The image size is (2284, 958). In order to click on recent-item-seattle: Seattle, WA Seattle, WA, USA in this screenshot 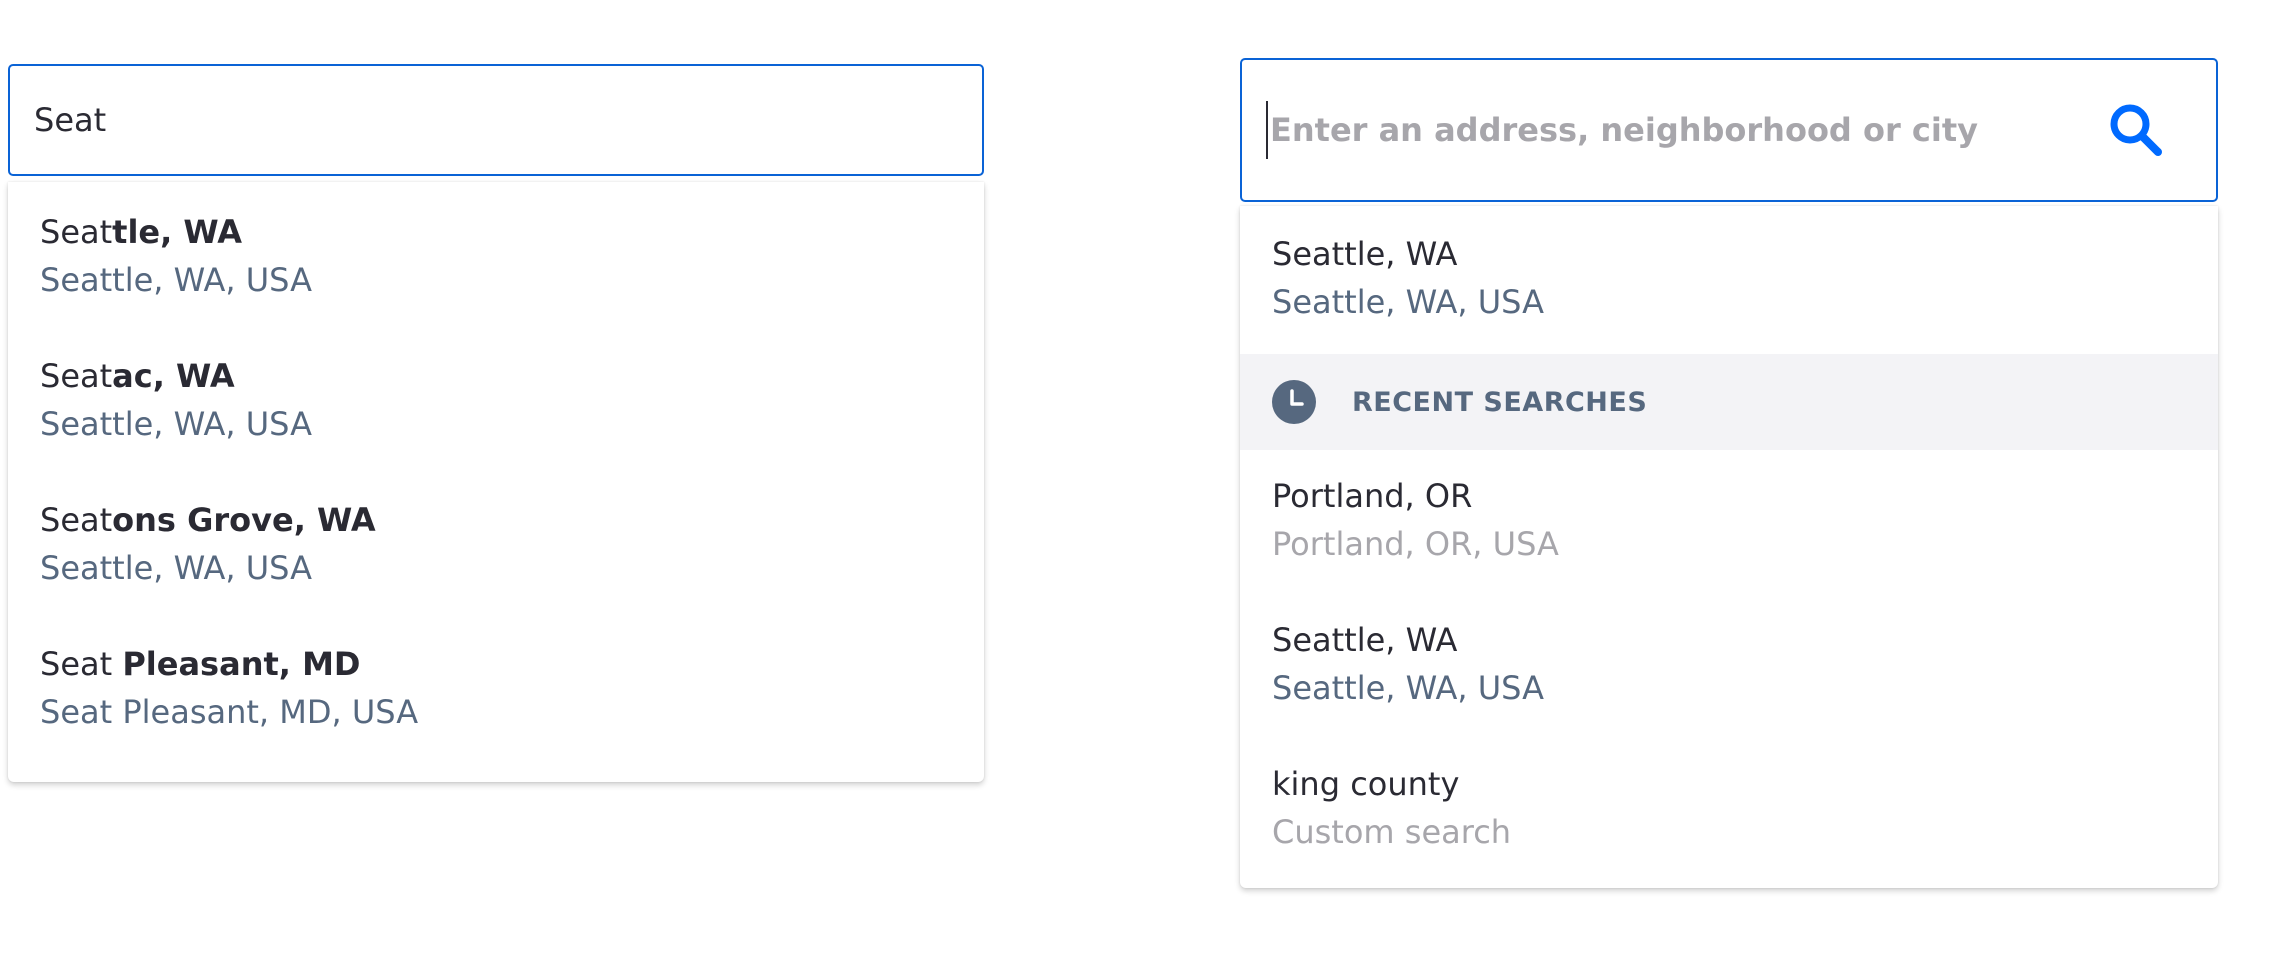, I will do `click(1729, 666)`.